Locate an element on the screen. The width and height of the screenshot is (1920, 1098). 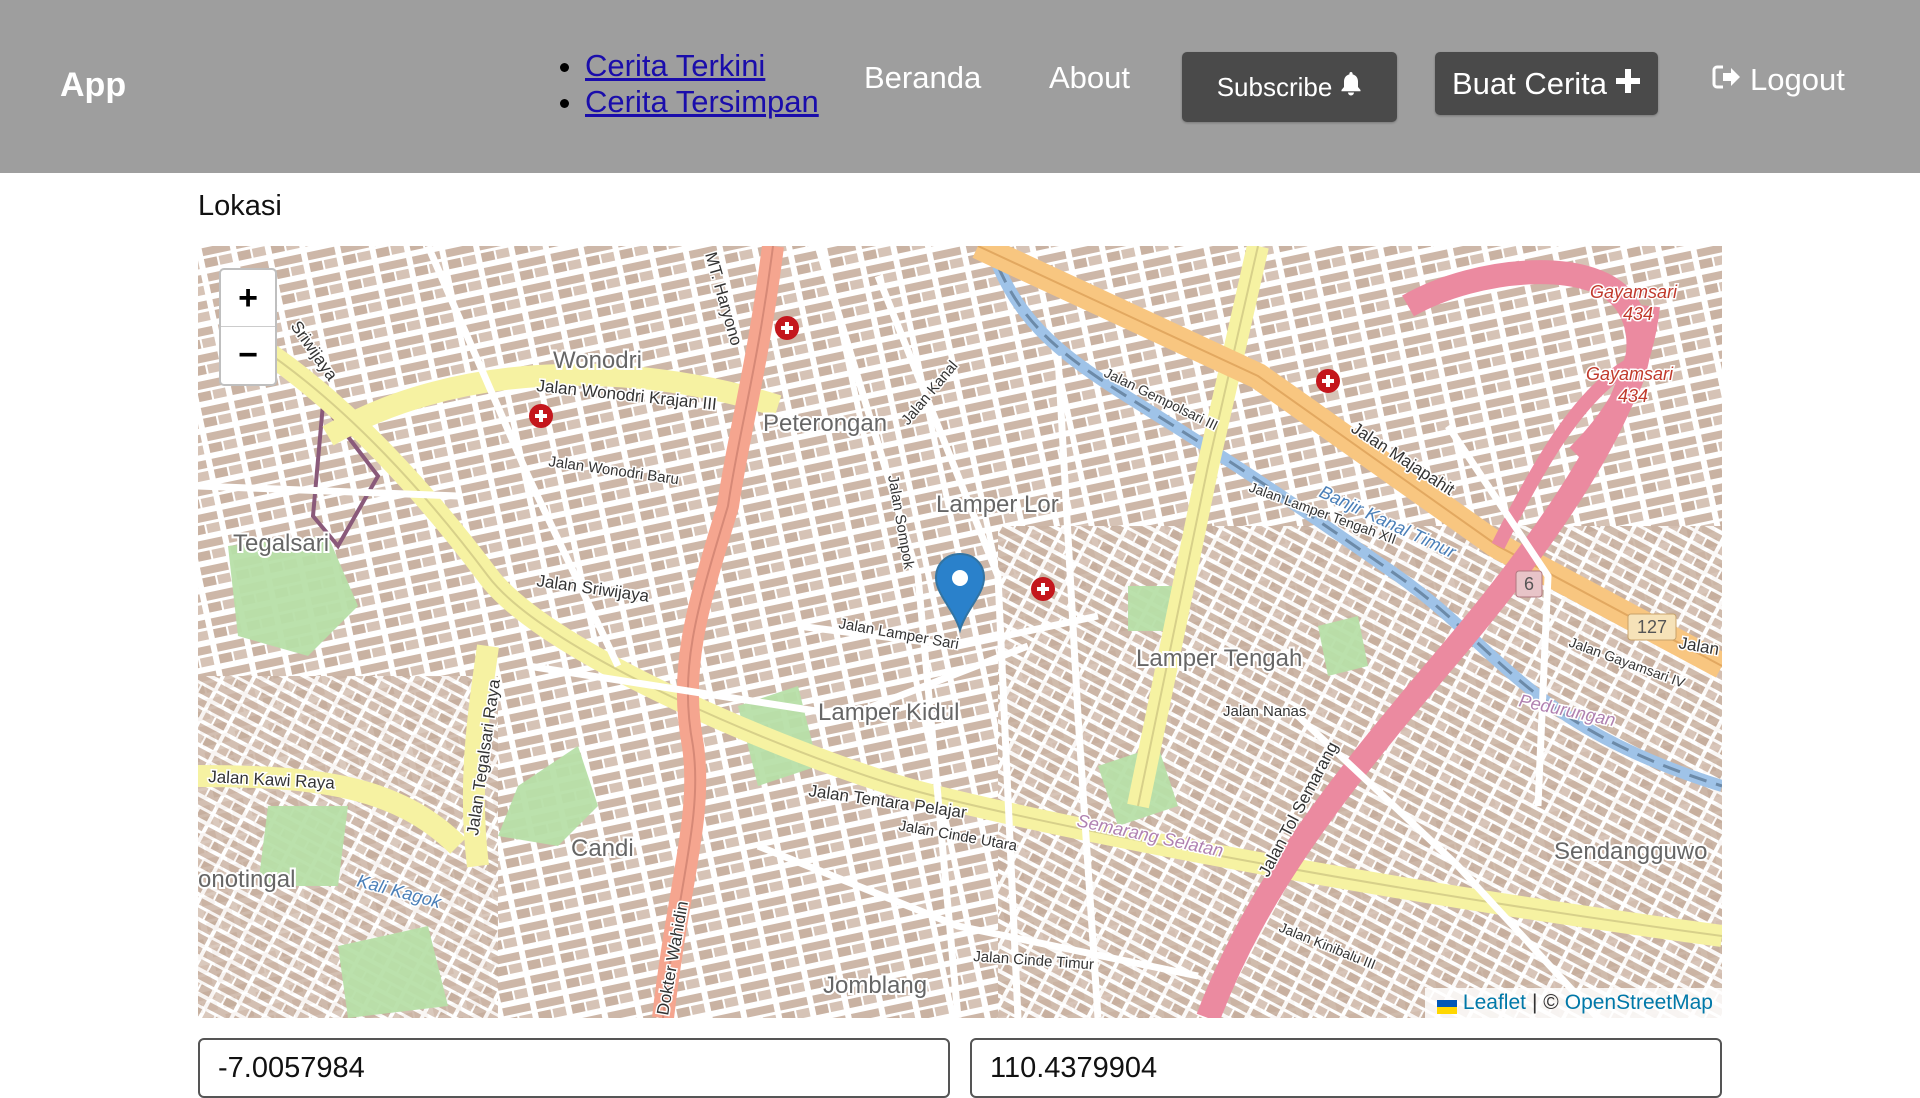
story-menu-item: Cerita Tersimpan is located at coordinates (702, 102).